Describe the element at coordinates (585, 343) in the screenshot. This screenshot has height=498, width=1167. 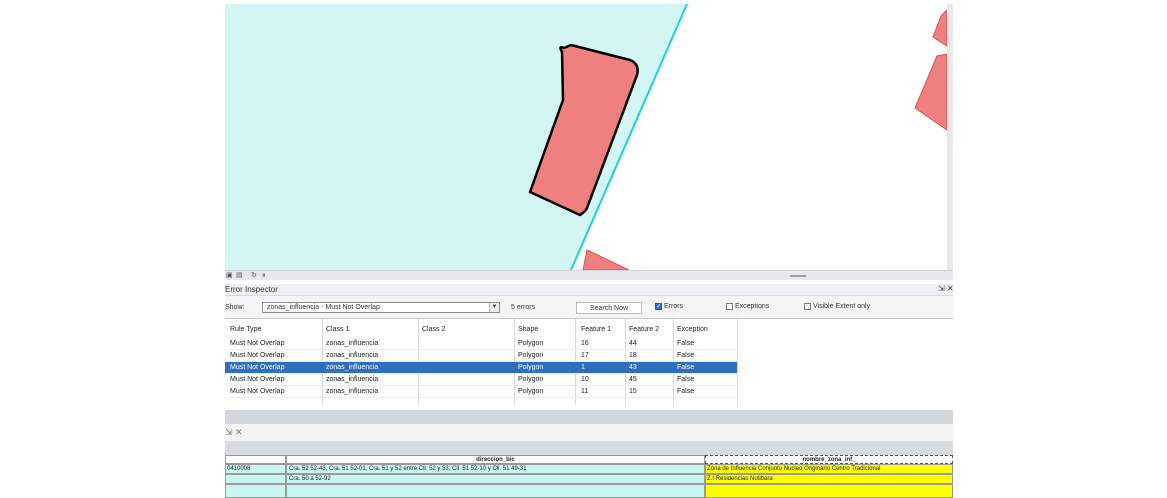
I see `cell-feature-1: 16` at that location.